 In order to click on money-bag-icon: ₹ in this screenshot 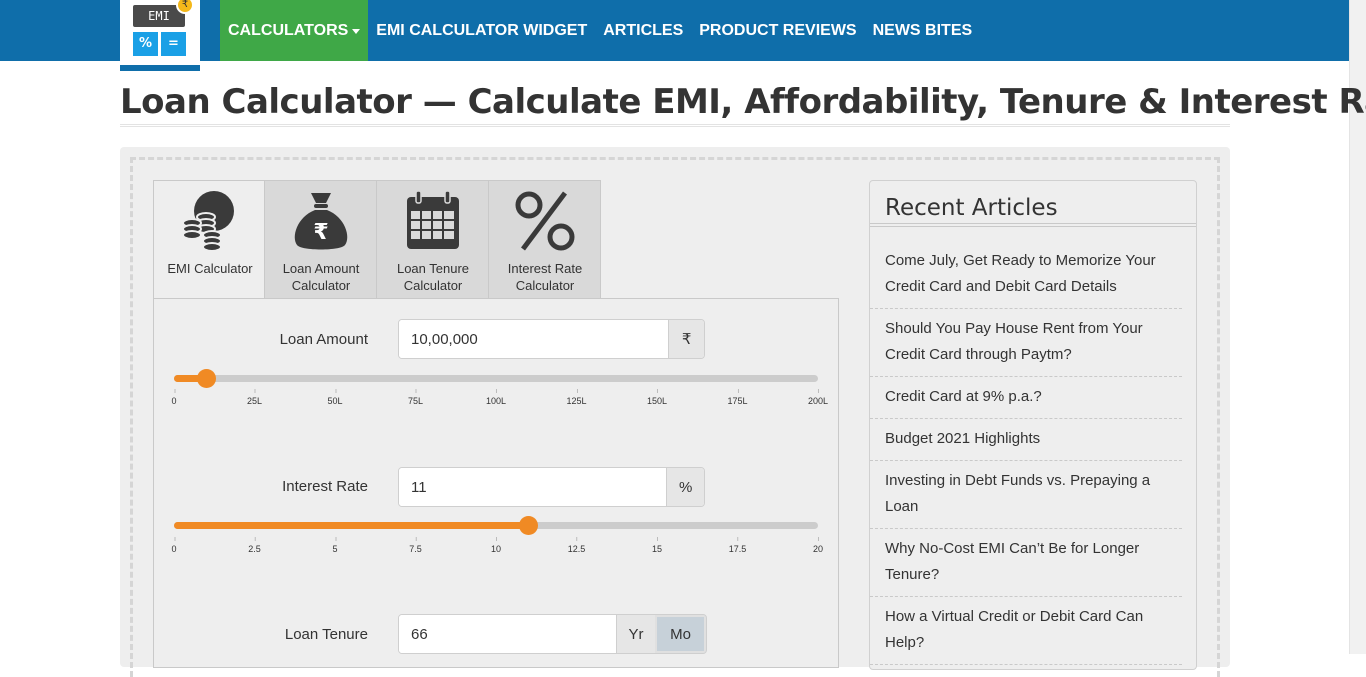, I will do `click(321, 221)`.